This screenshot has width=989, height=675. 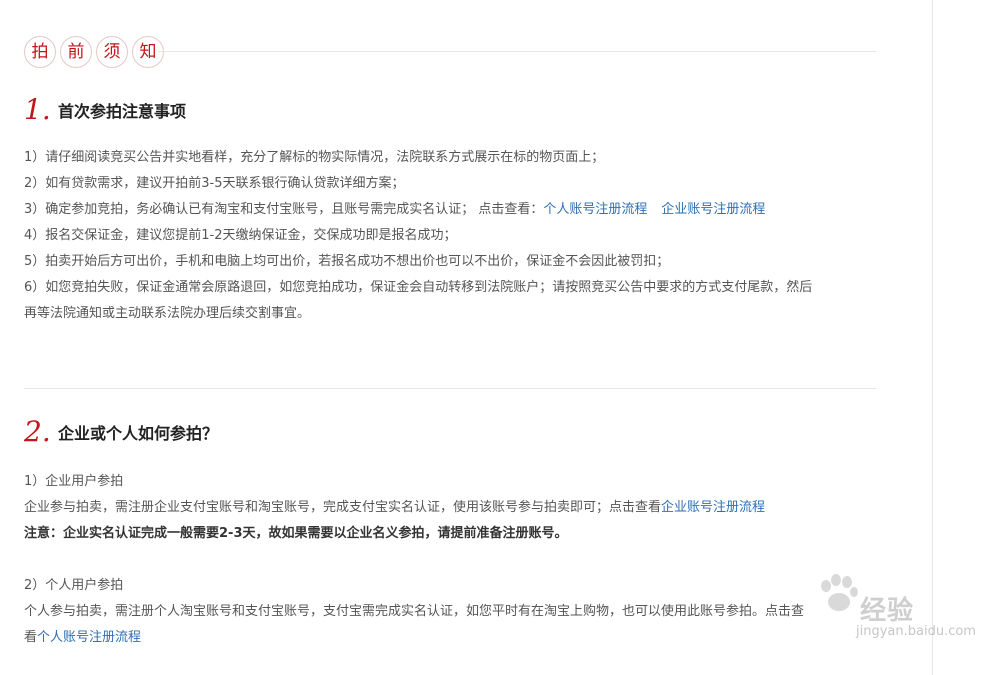 I want to click on list-item-text: 2）如有贷款需求，建议开拍前3-5天联系银行确认贷款详细方案；, so click(x=214, y=183).